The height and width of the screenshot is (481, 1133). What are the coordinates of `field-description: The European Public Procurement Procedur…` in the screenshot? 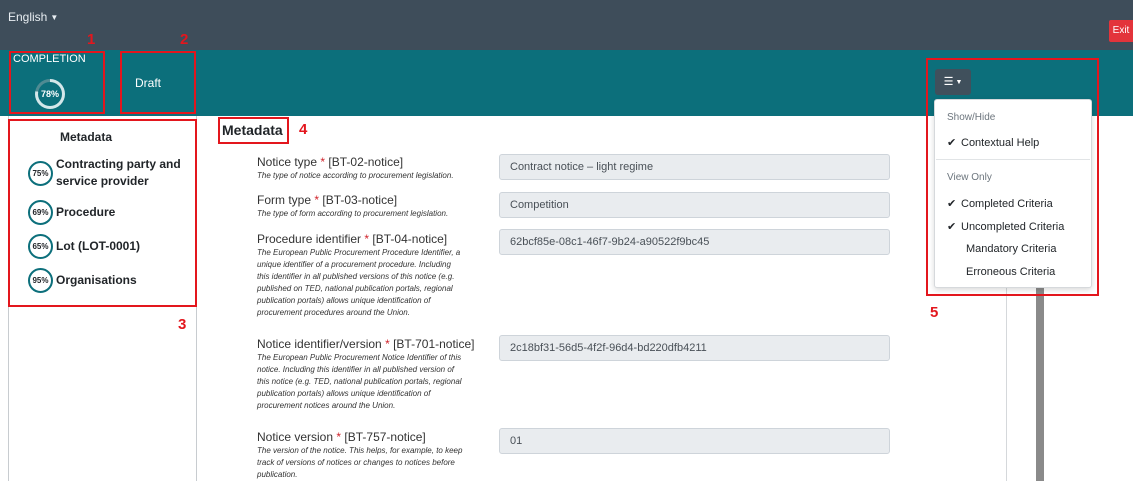 It's located at (373, 283).